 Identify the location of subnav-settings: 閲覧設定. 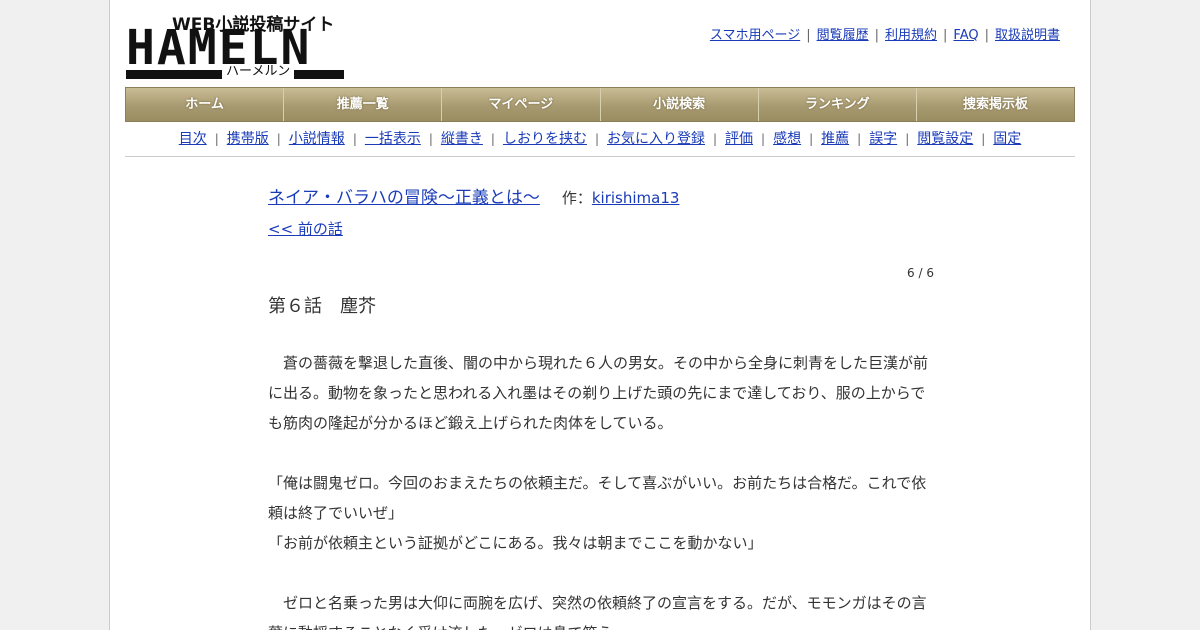
(945, 139).